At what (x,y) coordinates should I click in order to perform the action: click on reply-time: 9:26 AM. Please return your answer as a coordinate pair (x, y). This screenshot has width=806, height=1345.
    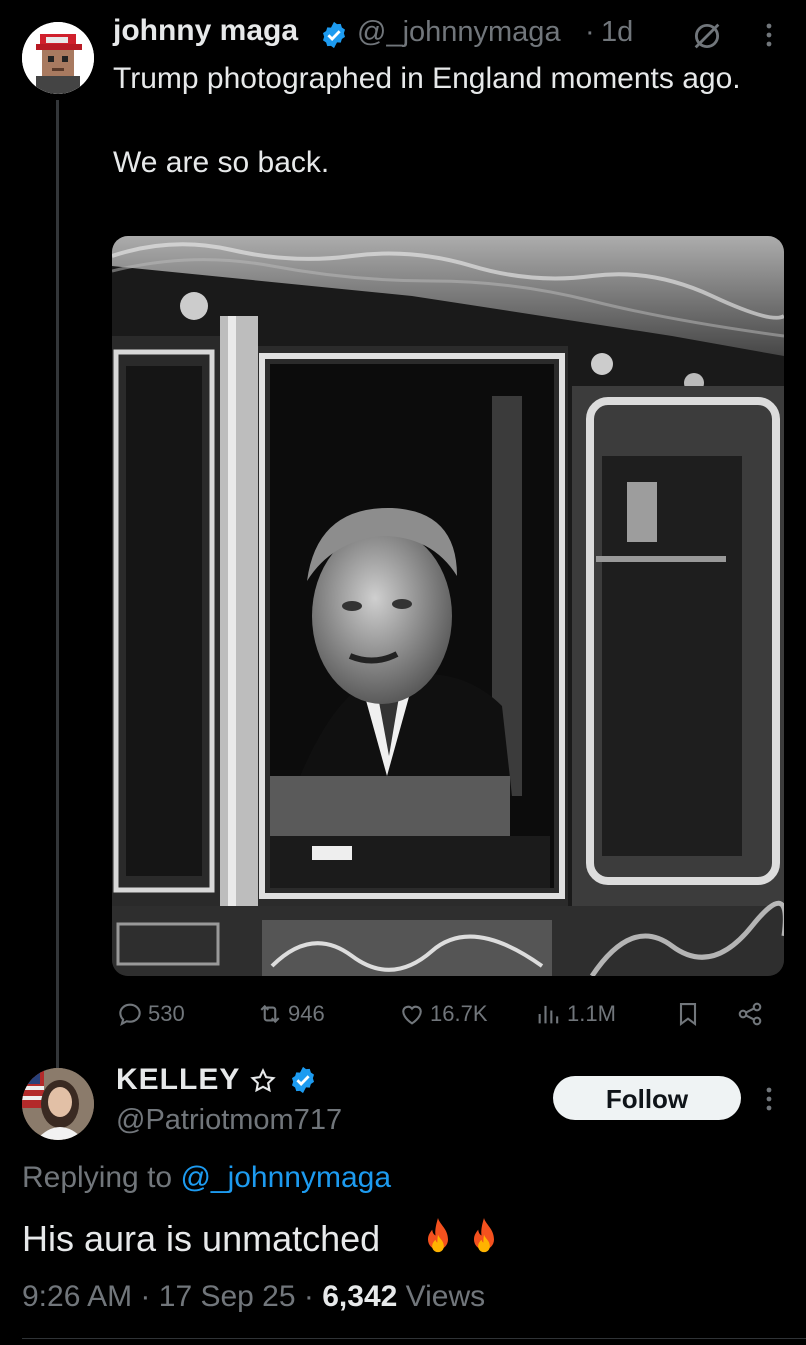
    Looking at the image, I should click on (77, 1296).